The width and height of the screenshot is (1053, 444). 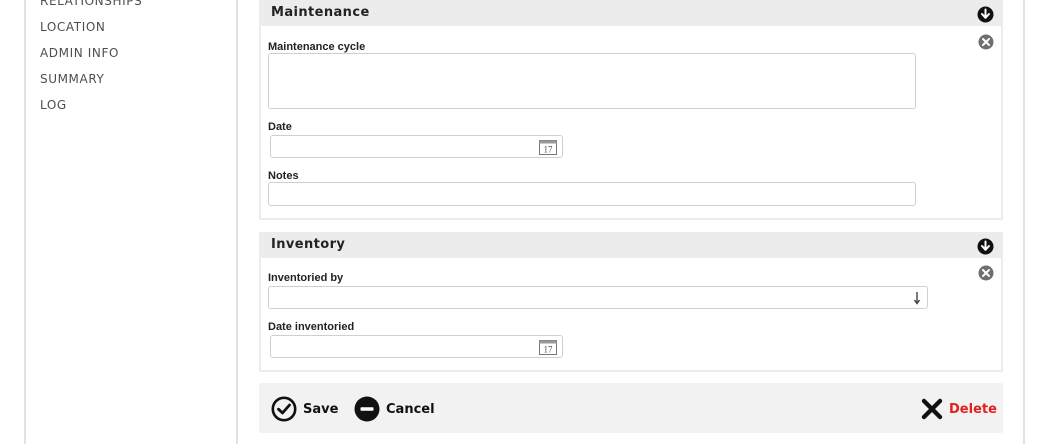 What do you see at coordinates (592, 81) in the screenshot?
I see `maintenance-cycle-textarea` at bounding box center [592, 81].